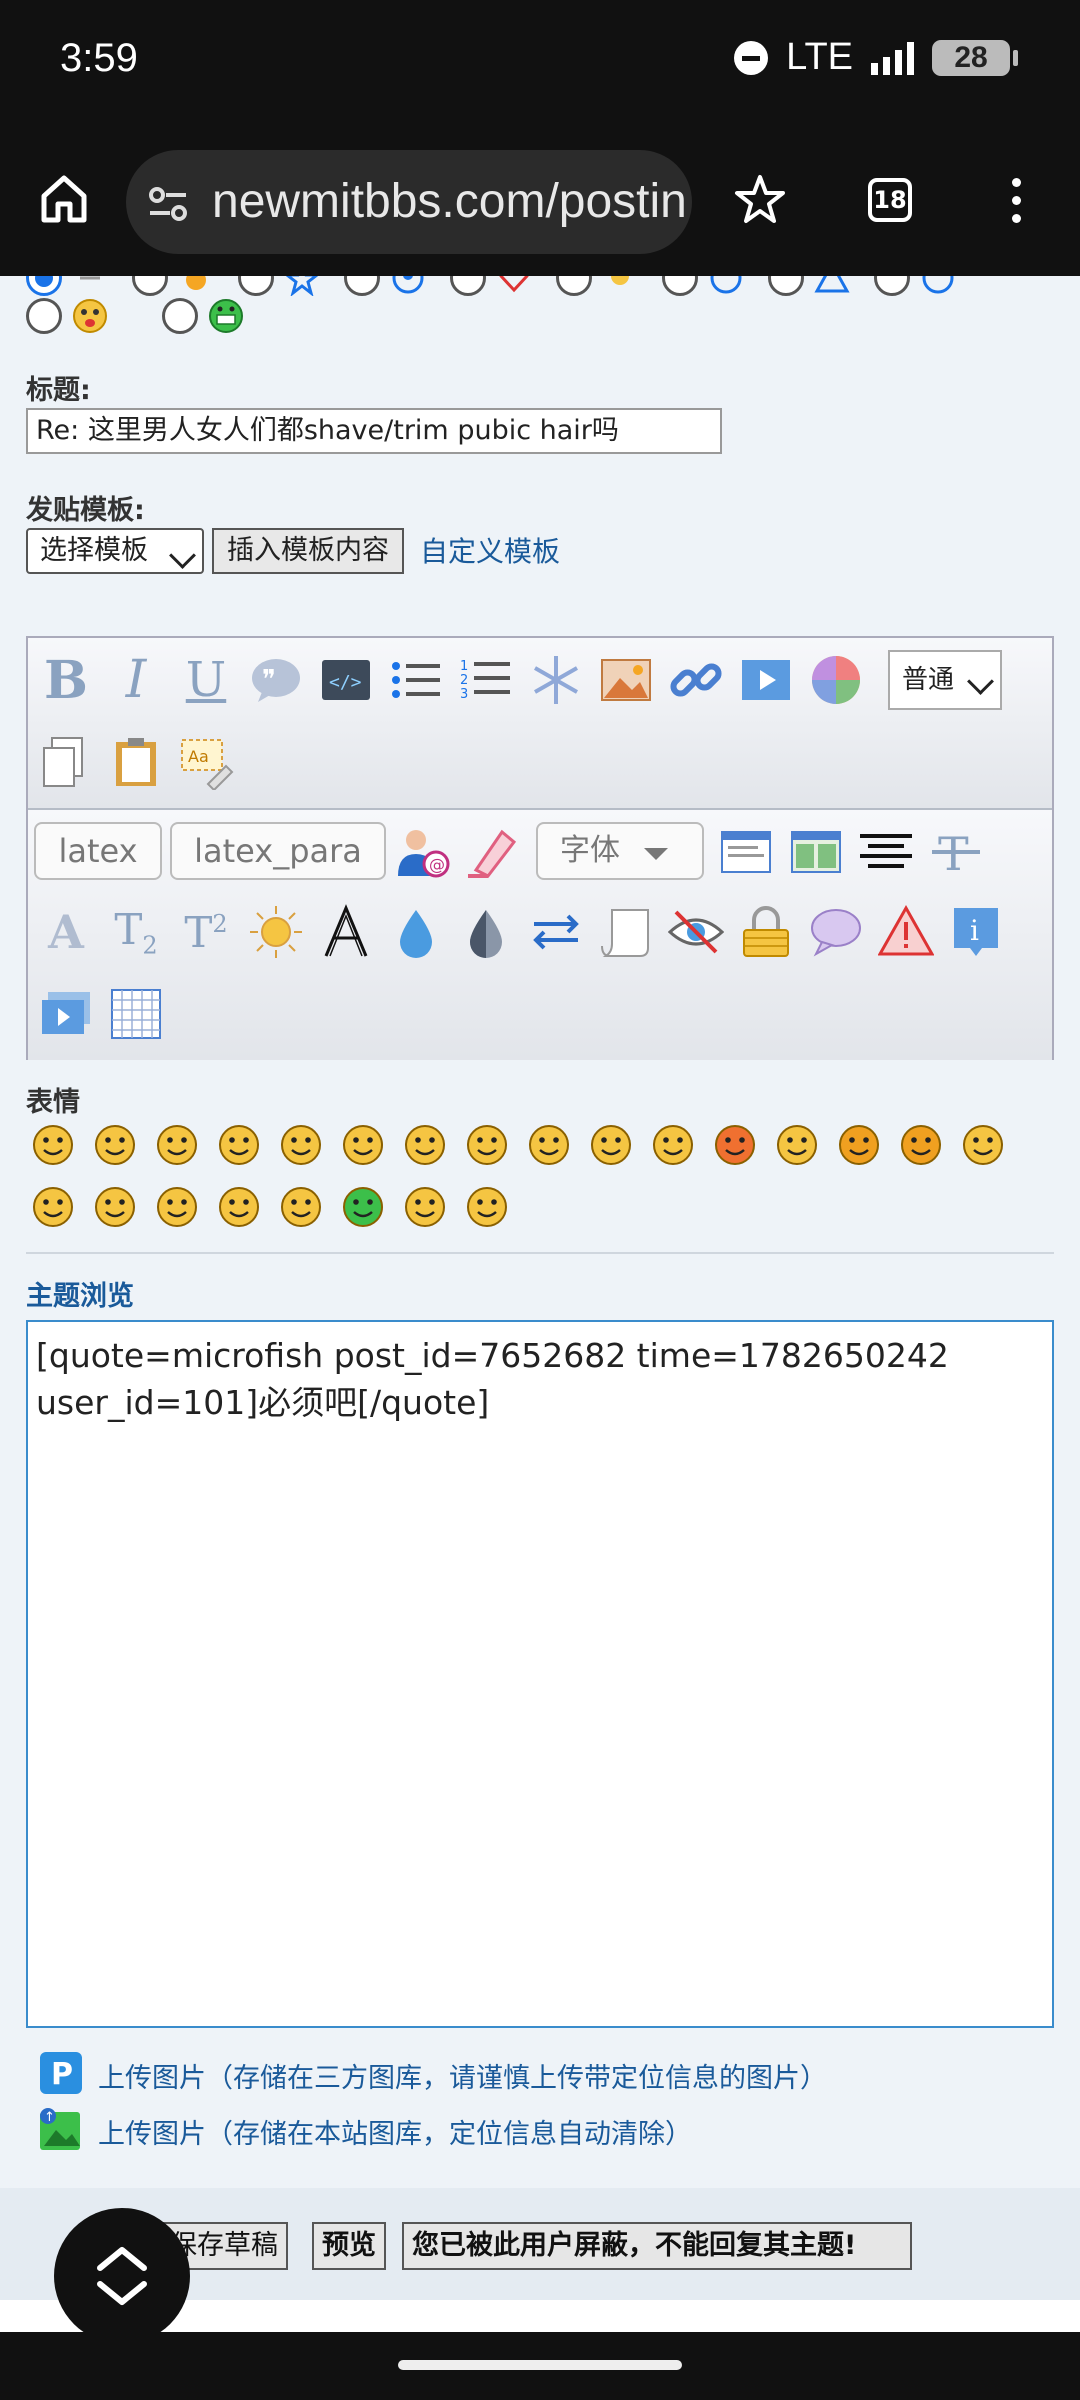 Image resolution: width=1080 pixels, height=2400 pixels. Describe the element at coordinates (276, 932) in the screenshot. I see `glow-sun-icon` at that location.